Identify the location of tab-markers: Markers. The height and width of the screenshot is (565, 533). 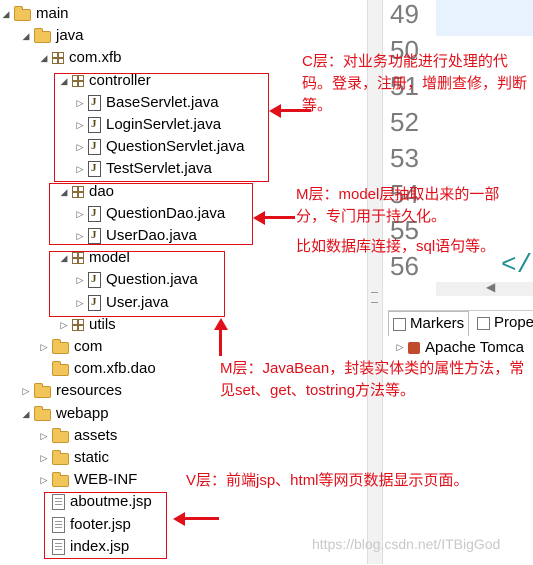
(429, 323).